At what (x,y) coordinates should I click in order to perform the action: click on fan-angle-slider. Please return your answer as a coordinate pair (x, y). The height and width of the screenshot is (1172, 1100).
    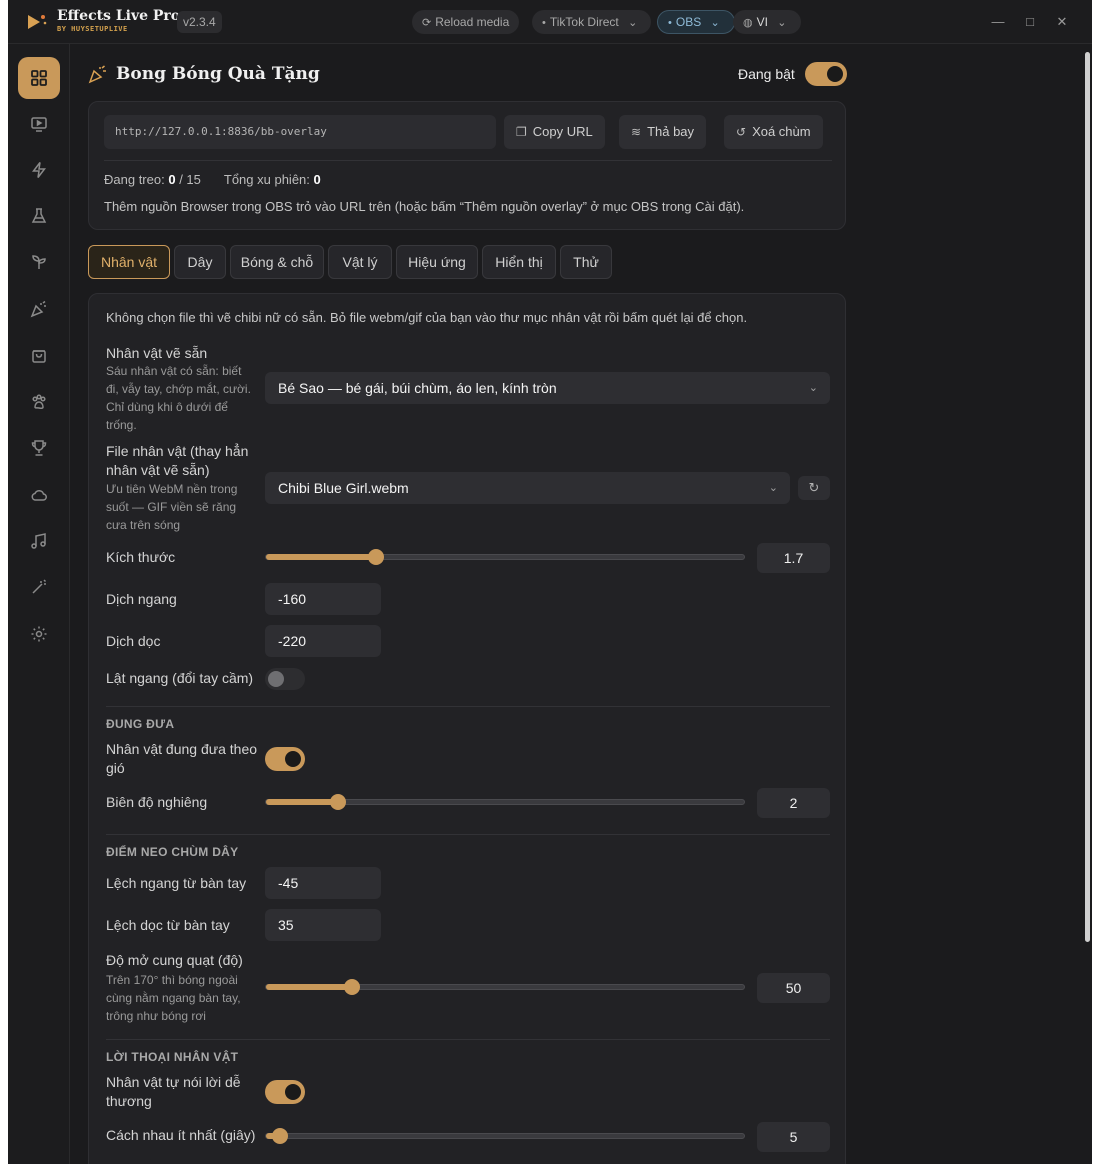
    Looking at the image, I should click on (505, 987).